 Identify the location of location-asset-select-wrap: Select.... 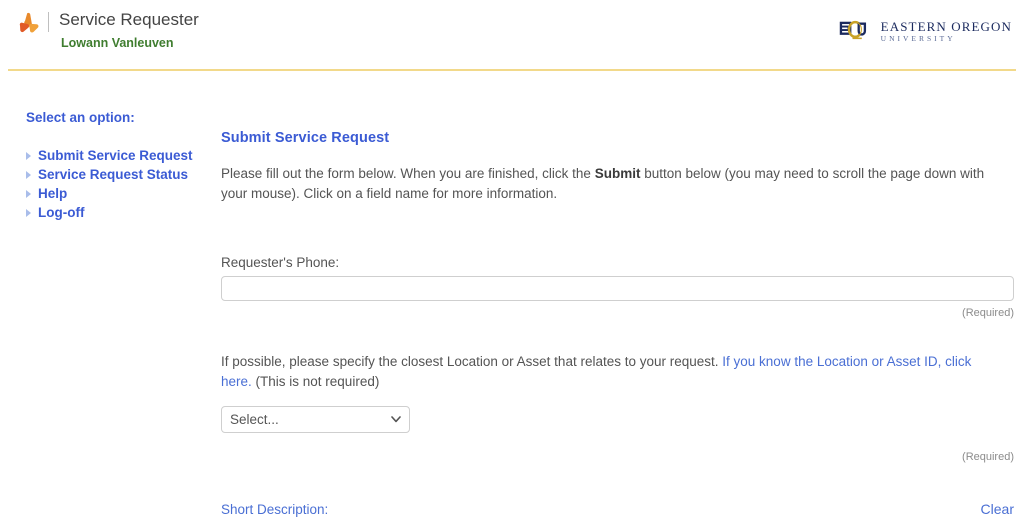
(315, 419).